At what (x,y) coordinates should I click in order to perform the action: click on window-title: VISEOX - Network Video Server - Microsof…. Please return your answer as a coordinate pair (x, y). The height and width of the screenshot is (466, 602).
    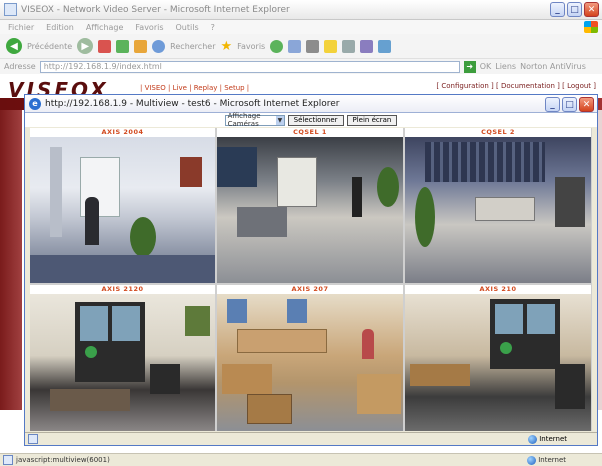
    Looking at the image, I should click on (155, 9).